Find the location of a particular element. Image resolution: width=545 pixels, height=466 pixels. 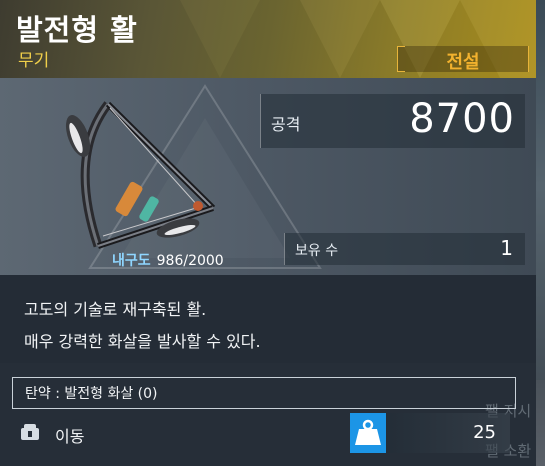

owned-count: 보유 수 1 is located at coordinates (404, 249).